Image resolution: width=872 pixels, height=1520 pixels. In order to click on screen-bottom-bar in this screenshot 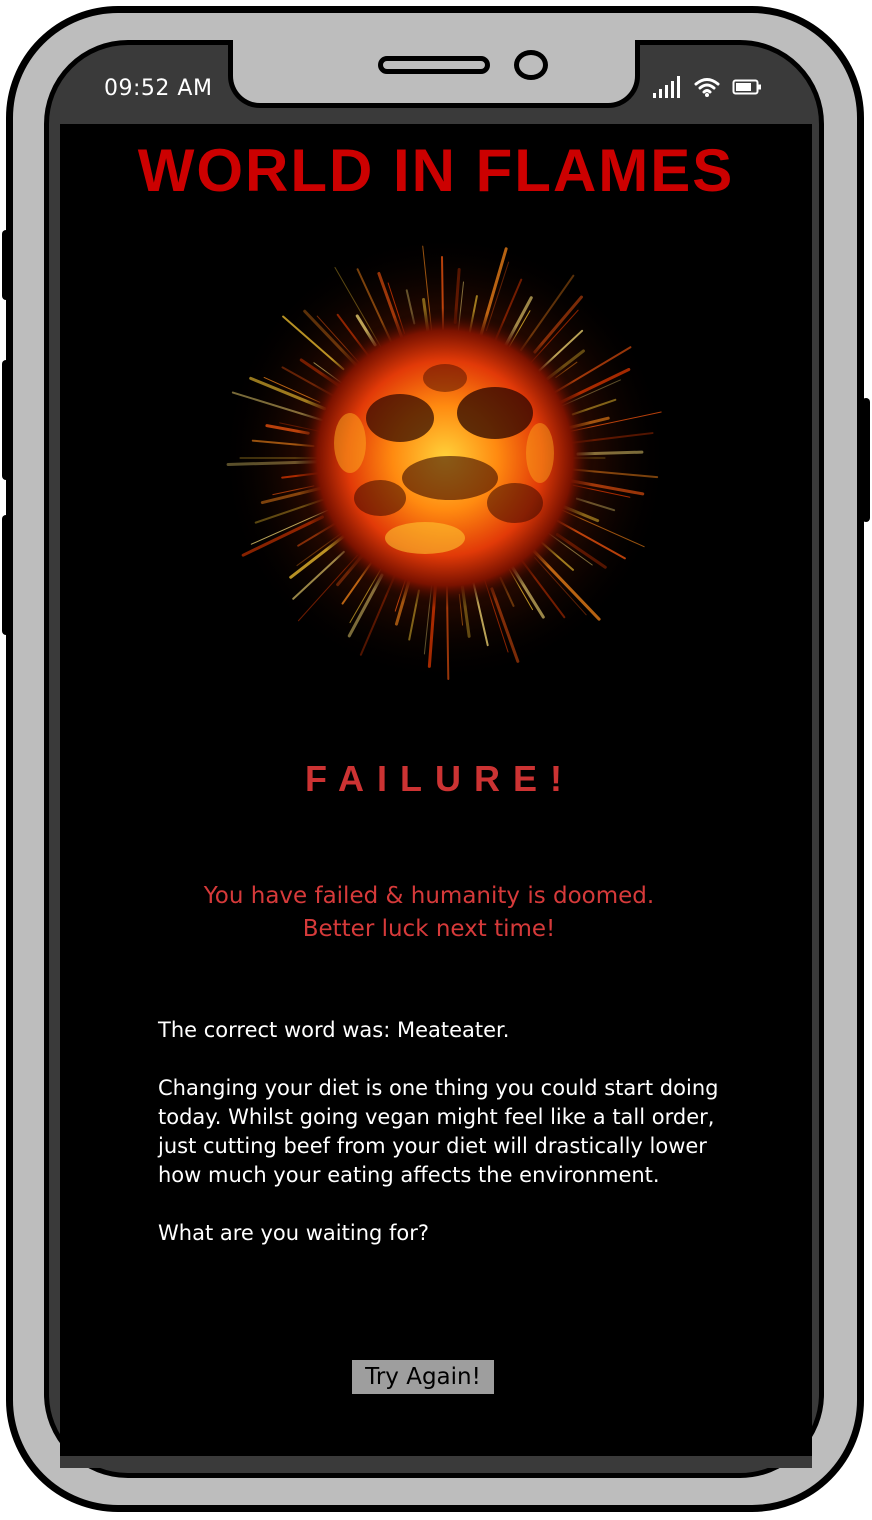, I will do `click(436, 1462)`.